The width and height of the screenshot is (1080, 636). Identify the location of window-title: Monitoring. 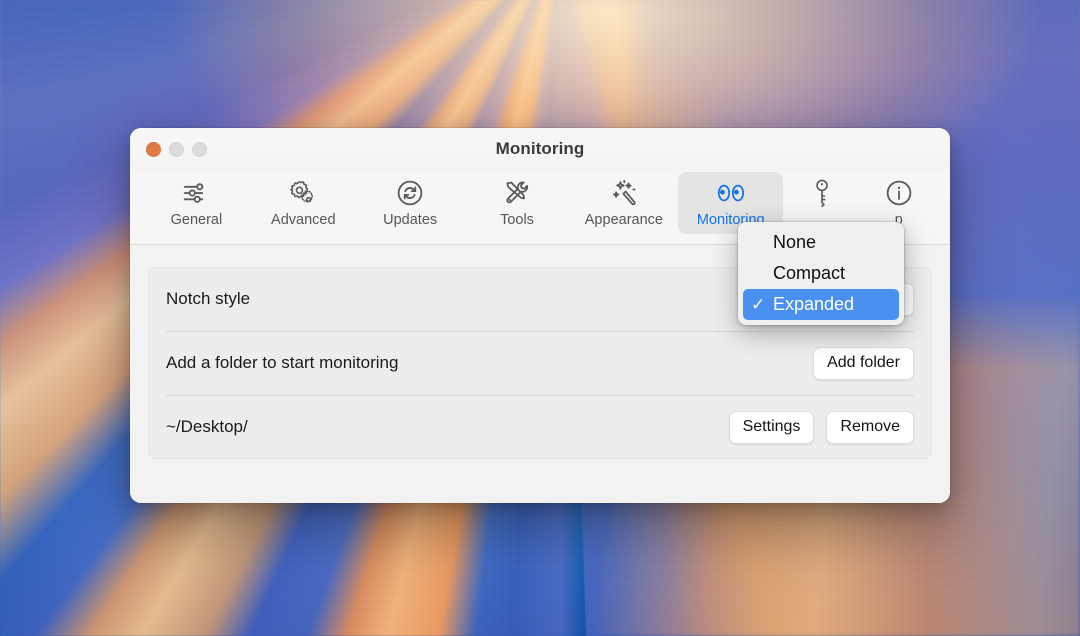
(540, 148).